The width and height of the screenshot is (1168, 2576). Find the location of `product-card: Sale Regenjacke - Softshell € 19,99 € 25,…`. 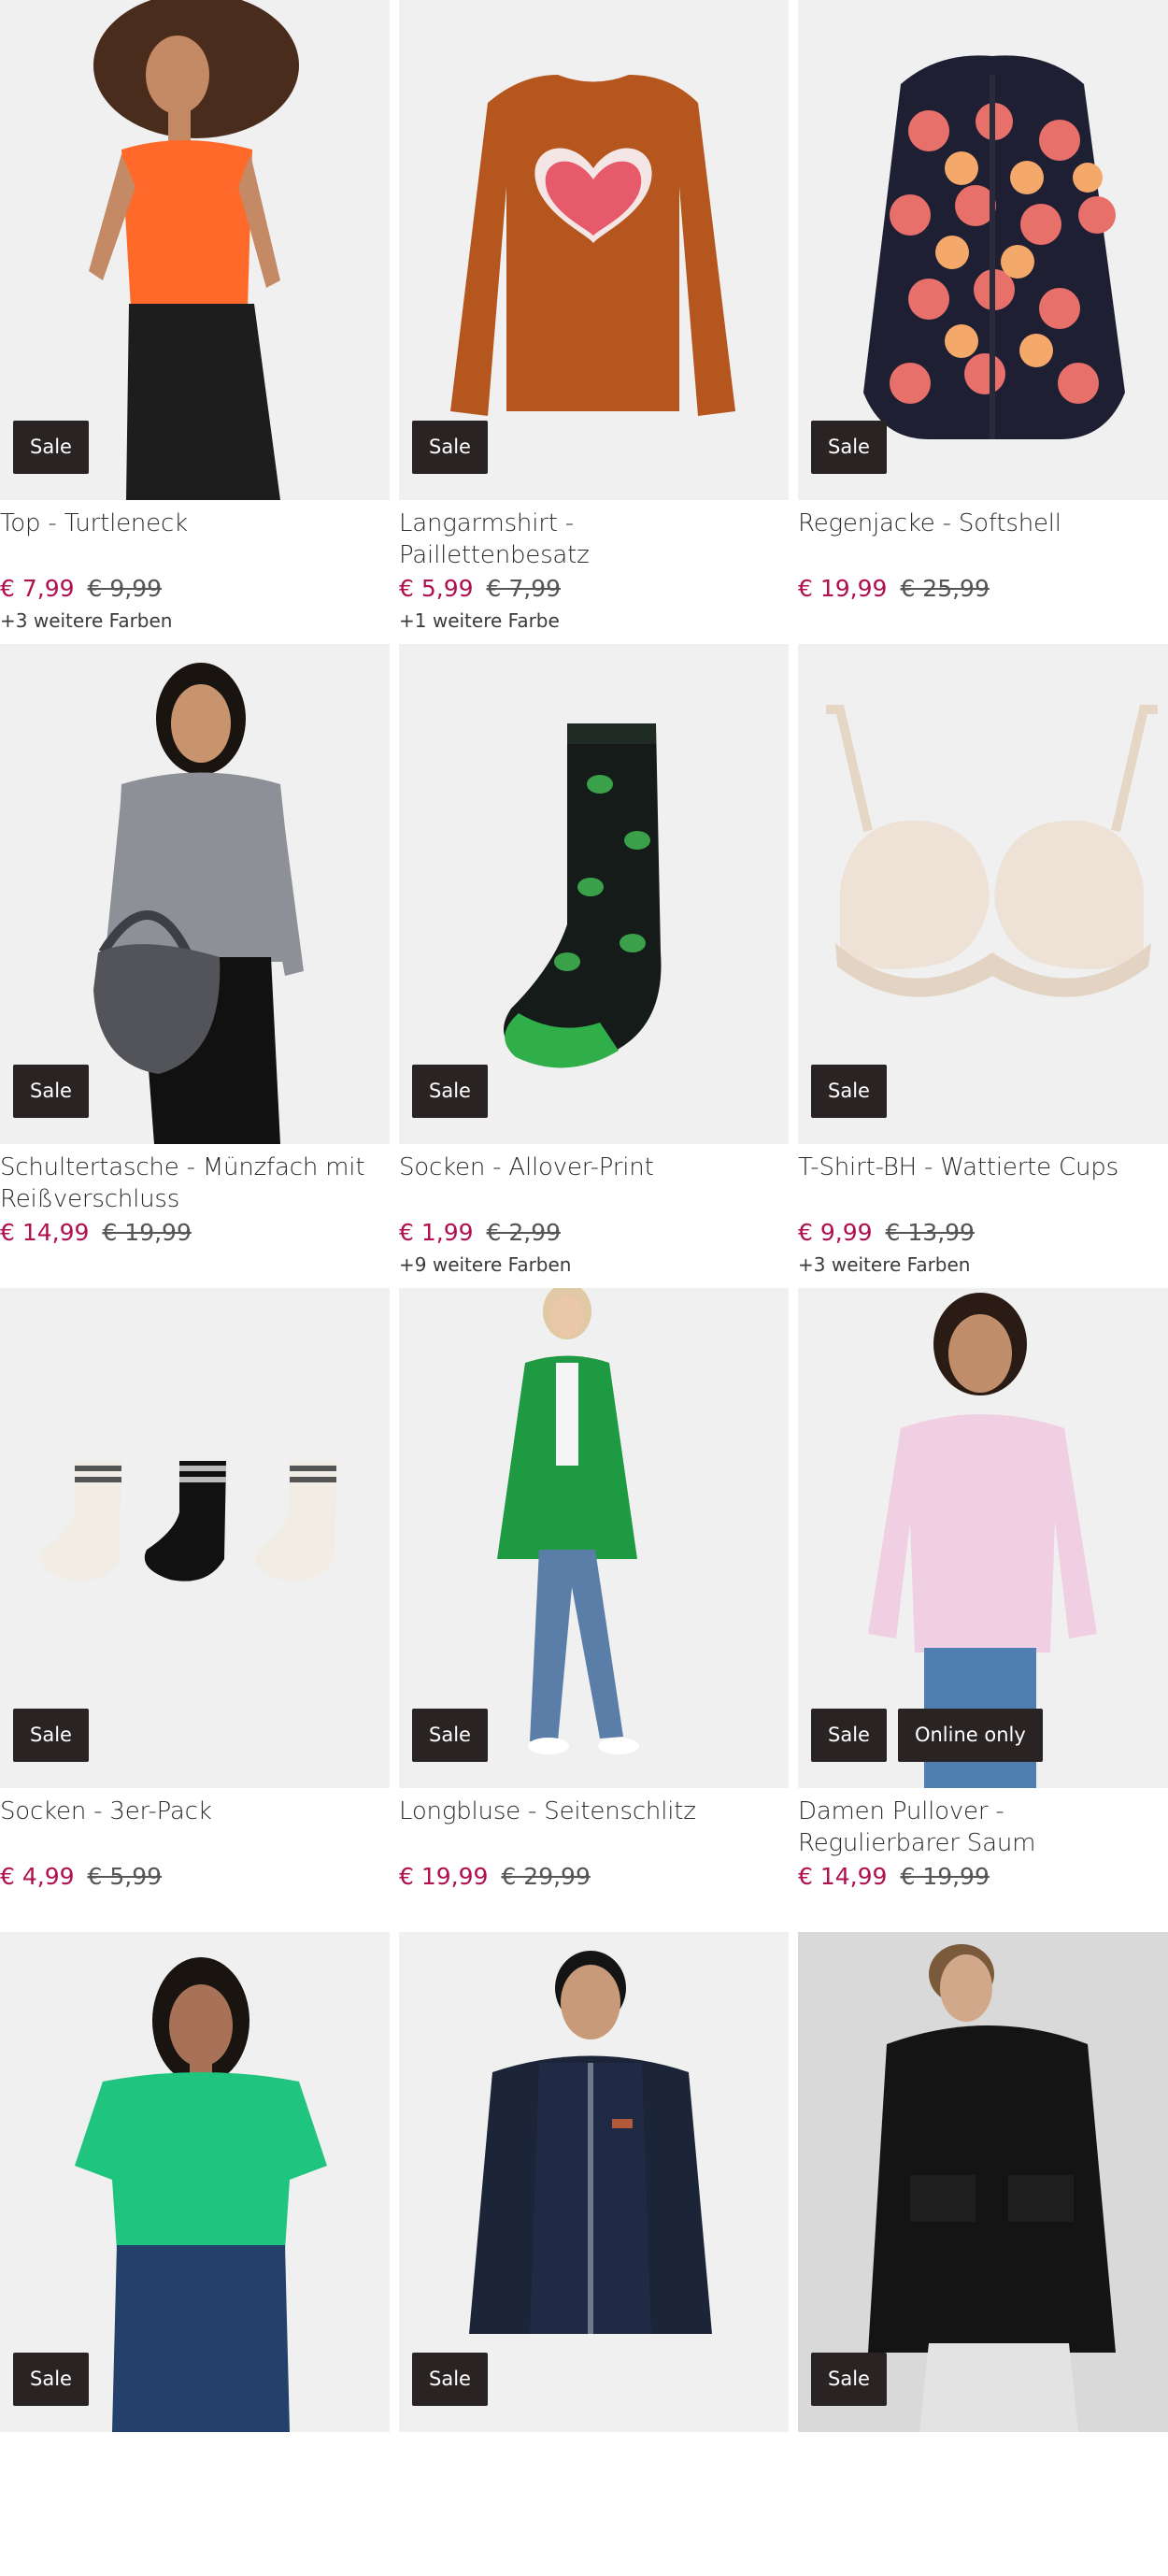

product-card: Sale Regenjacke - Softshell € 19,99 € 25,… is located at coordinates (983, 322).